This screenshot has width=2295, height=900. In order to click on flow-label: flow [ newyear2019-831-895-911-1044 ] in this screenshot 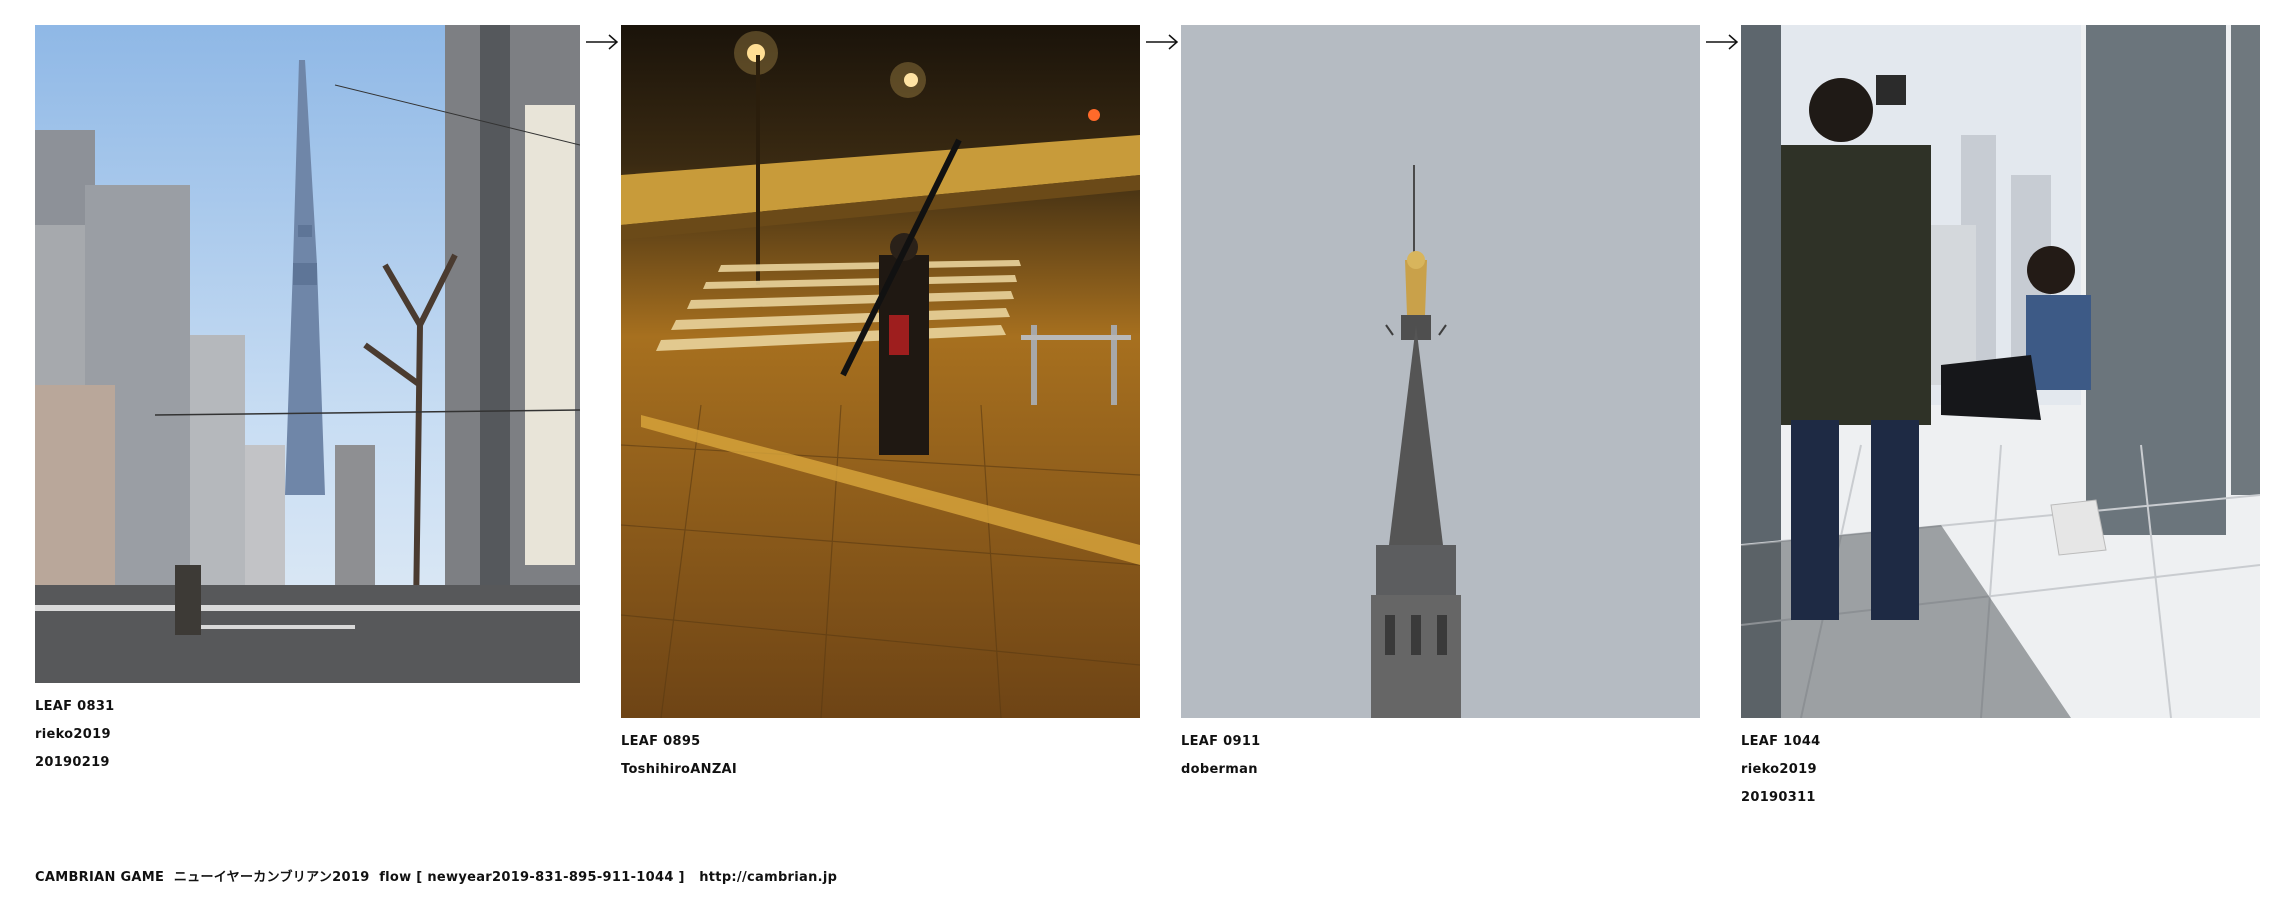, I will do `click(532, 877)`.